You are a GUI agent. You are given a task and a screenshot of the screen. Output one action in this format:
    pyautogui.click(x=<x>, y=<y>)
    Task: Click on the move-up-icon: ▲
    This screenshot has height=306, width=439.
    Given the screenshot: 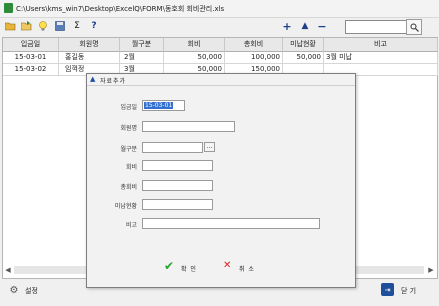 What is the action you would take?
    pyautogui.click(x=305, y=26)
    